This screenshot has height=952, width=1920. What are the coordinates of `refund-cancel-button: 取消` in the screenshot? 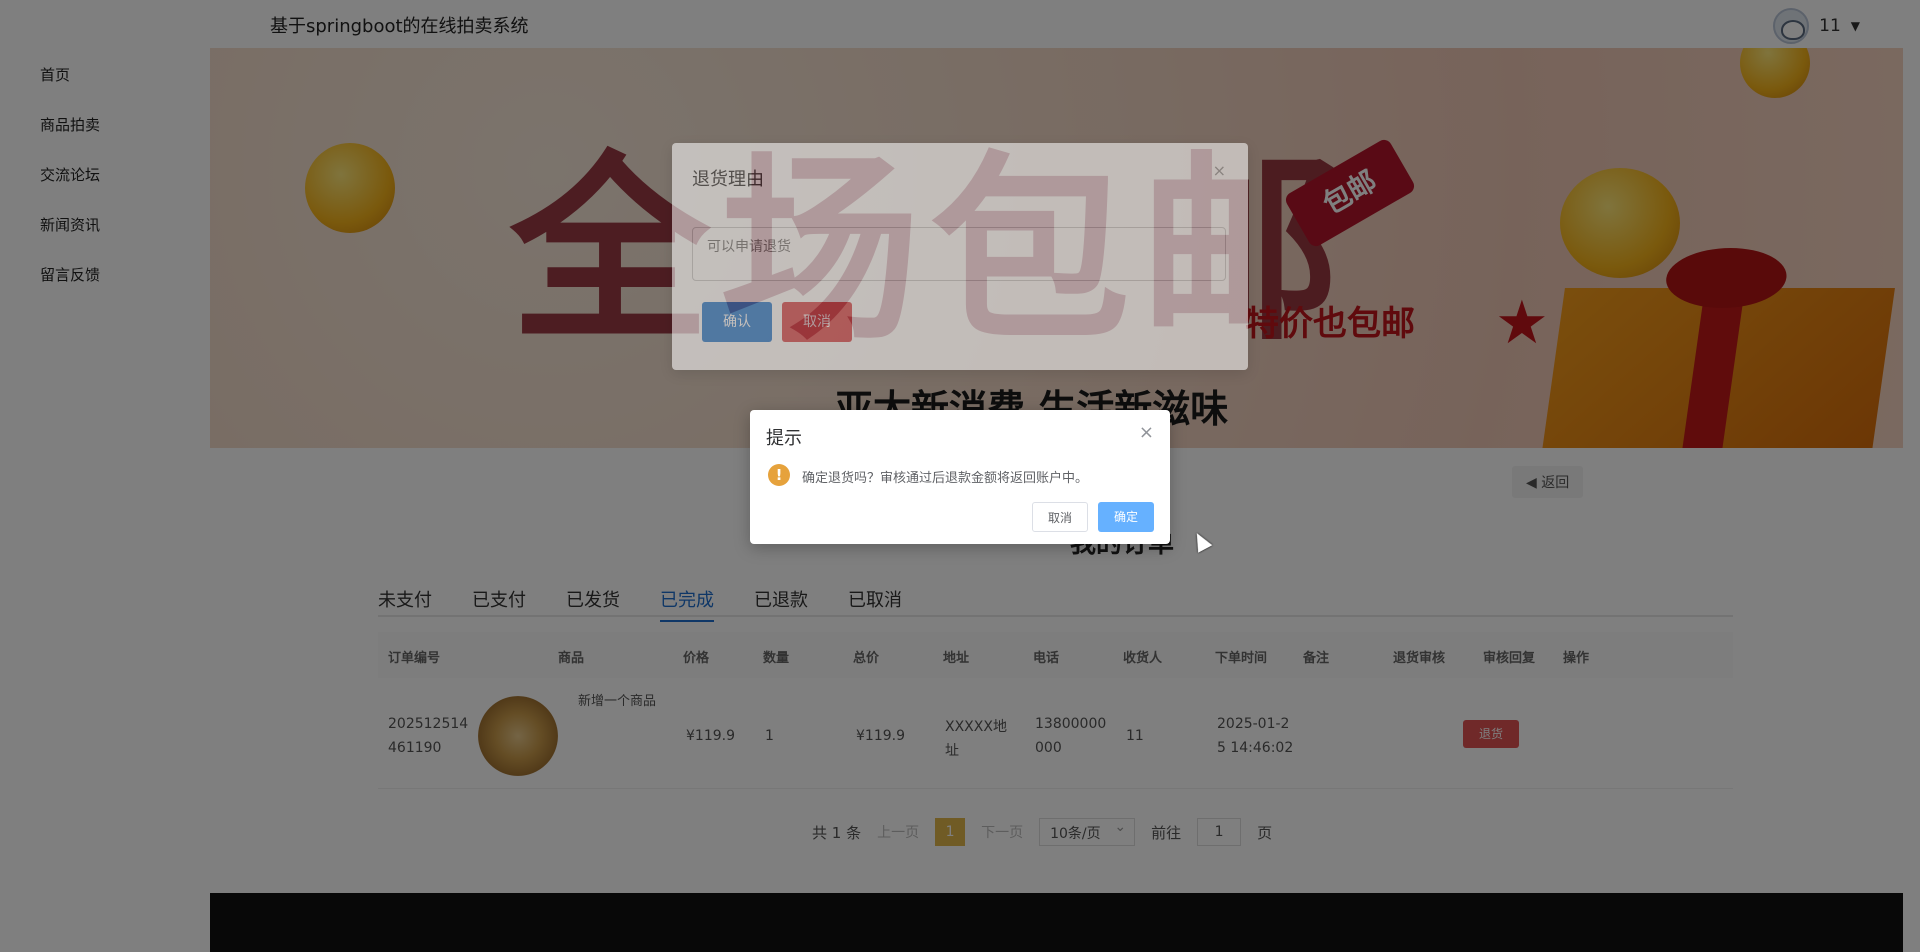 It's located at (817, 322).